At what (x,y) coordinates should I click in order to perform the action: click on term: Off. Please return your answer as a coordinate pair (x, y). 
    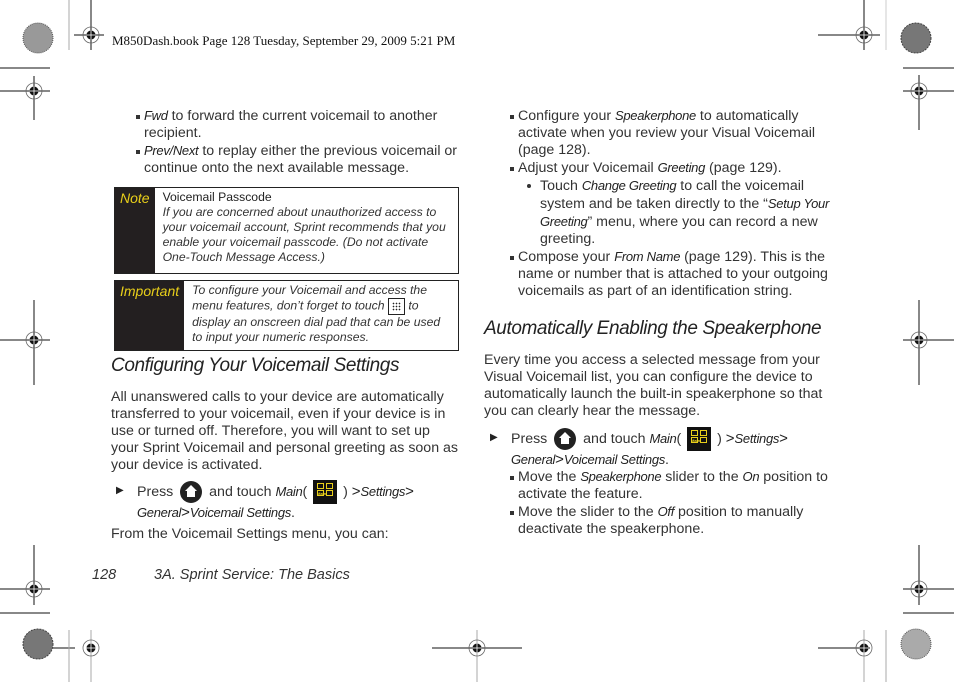
    Looking at the image, I should click on (666, 511).